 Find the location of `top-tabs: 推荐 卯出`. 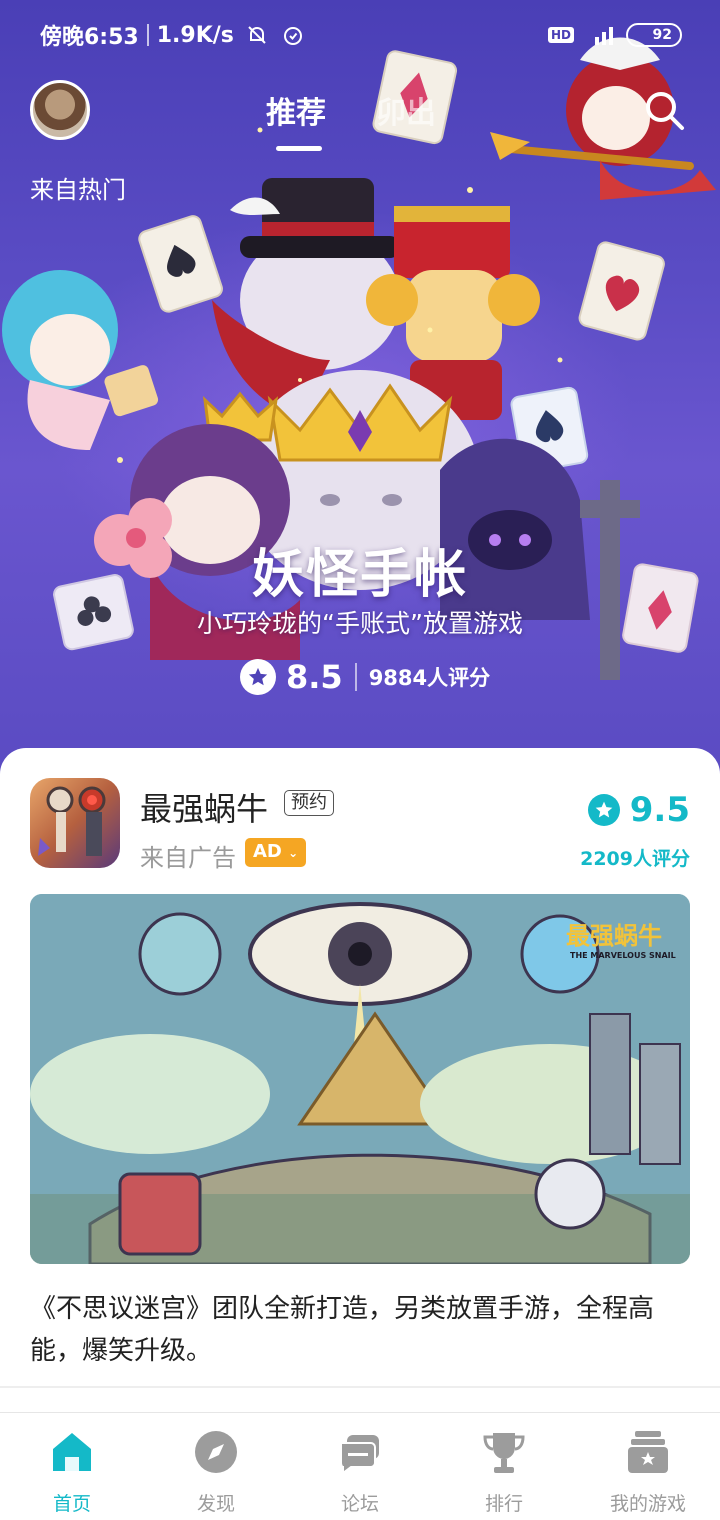

top-tabs: 推荐 卯出 is located at coordinates (351, 110).